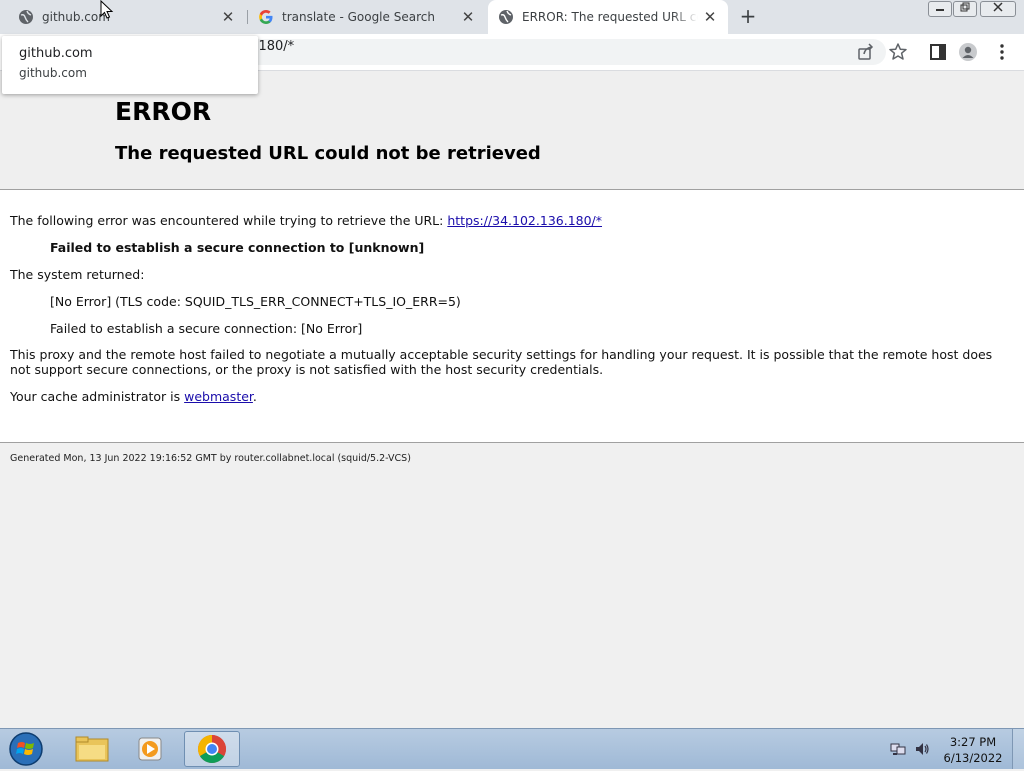  What do you see at coordinates (1002, 52) in the screenshot?
I see `more-menu-icon` at bounding box center [1002, 52].